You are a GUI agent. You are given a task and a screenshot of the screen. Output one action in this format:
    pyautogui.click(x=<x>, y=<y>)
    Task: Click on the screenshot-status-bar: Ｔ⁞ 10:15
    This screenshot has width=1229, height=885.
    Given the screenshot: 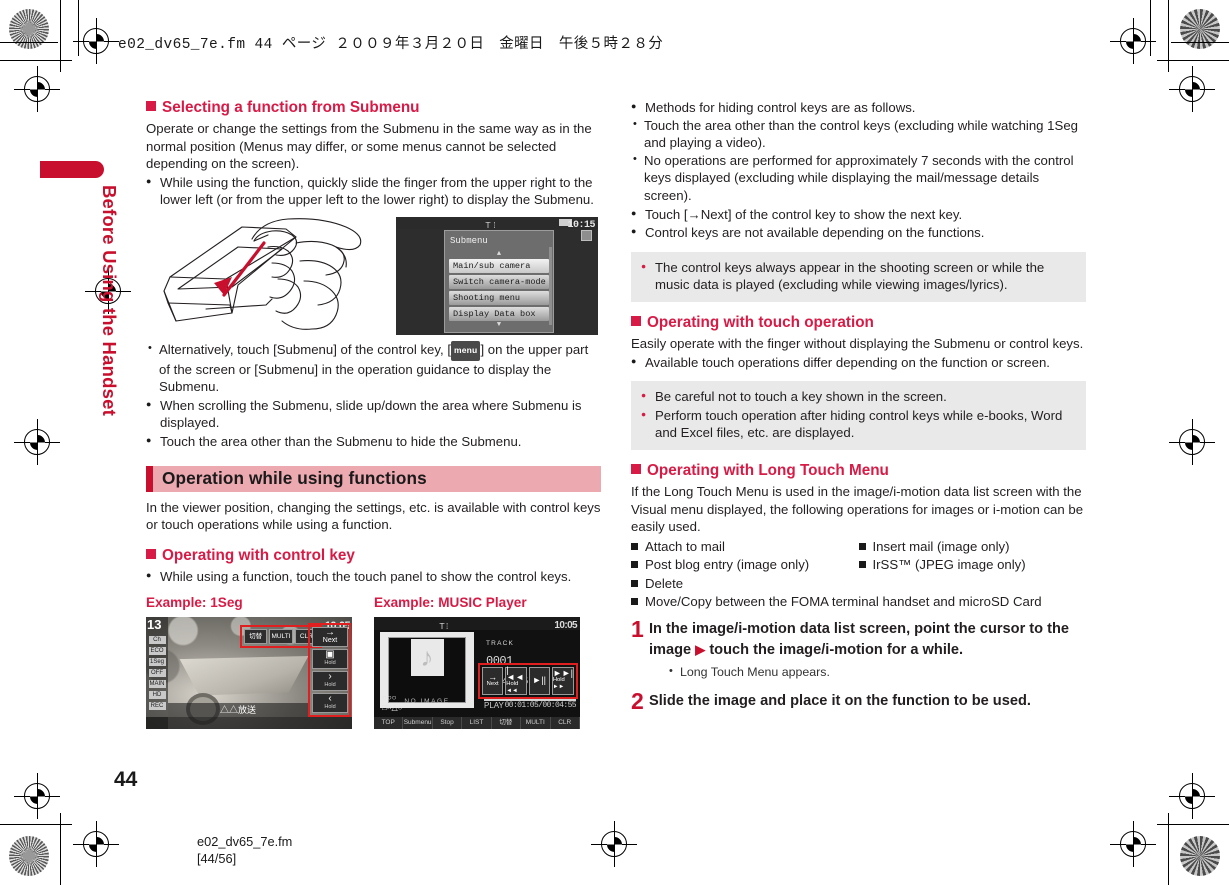 What is the action you would take?
    pyautogui.click(x=497, y=223)
    